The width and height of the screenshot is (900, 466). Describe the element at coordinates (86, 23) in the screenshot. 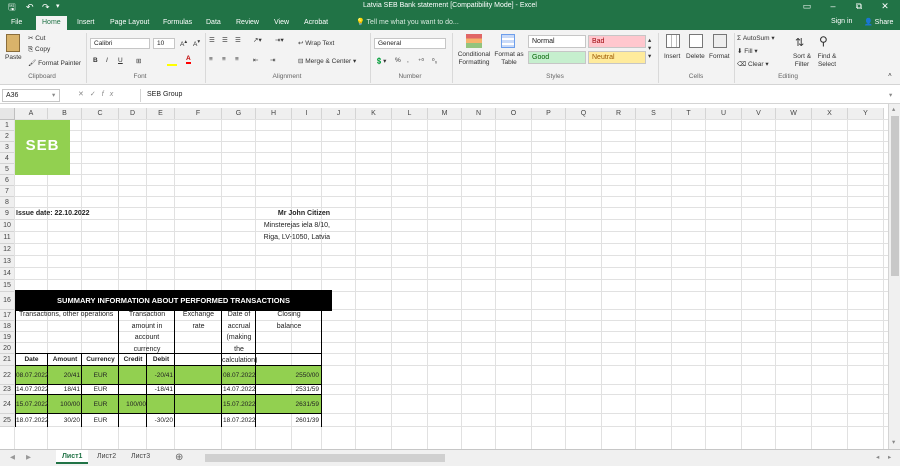

I see `tab-insert: Insert` at that location.